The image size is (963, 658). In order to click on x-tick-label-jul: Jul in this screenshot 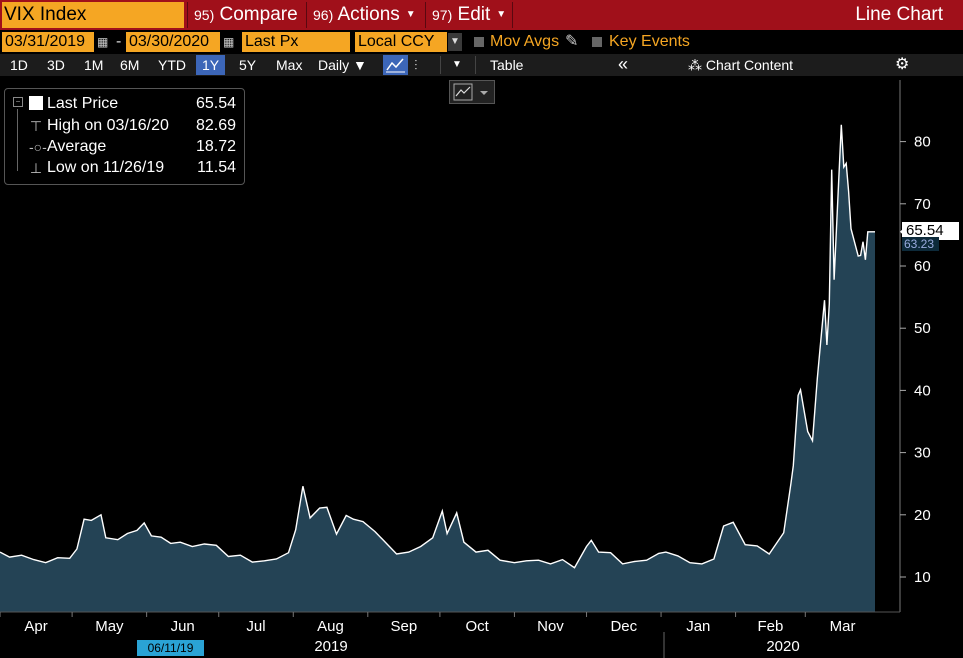, I will do `click(255, 626)`.